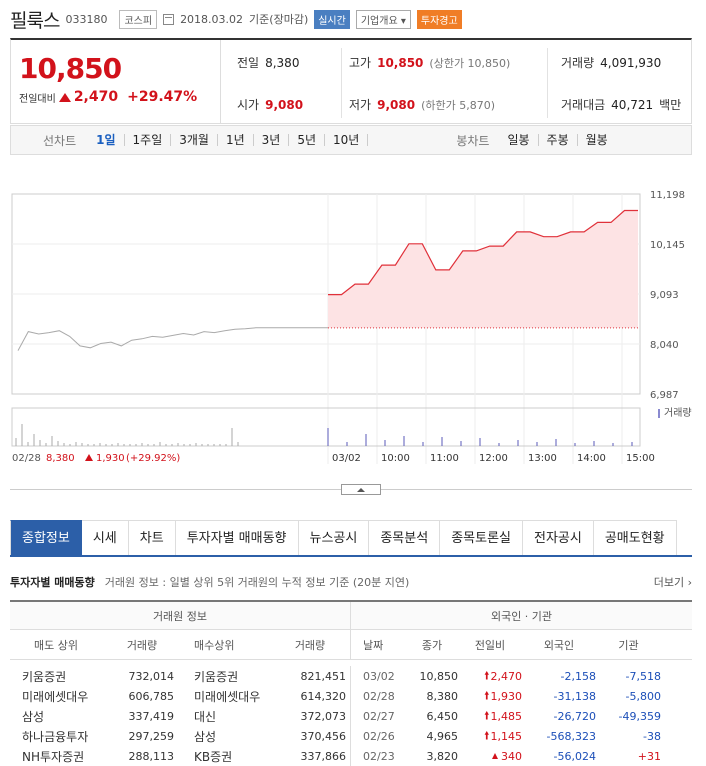 The width and height of the screenshot is (706, 766). I want to click on x-tick-label: 14:00, so click(591, 458).